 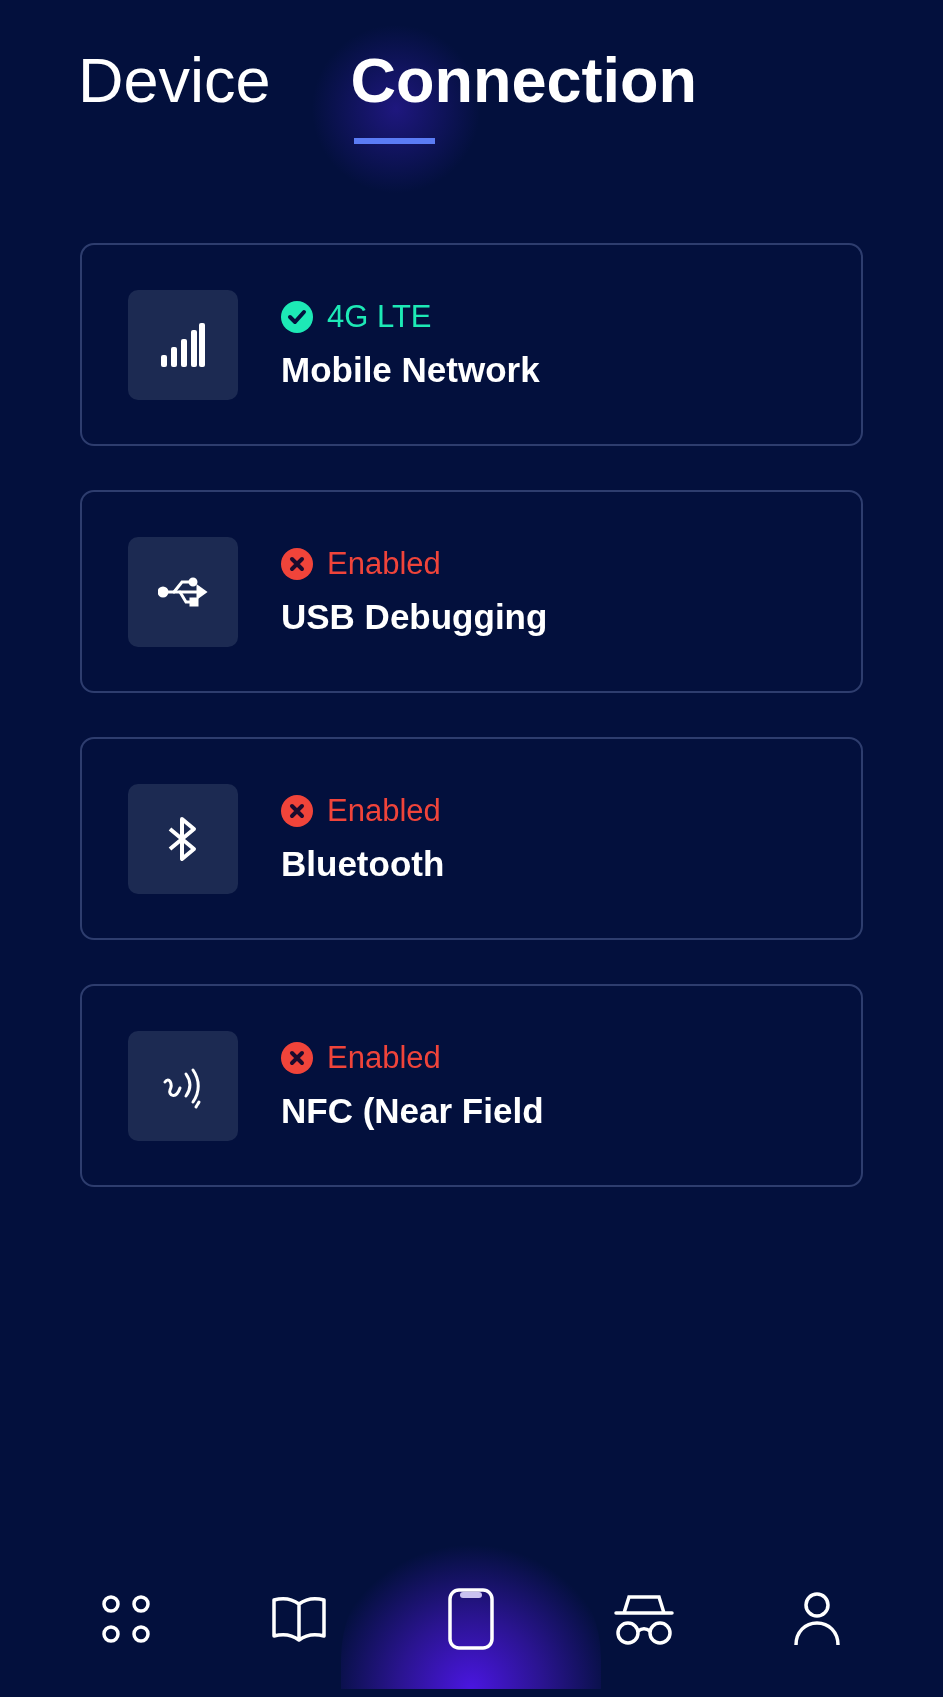 What do you see at coordinates (412, 1110) in the screenshot?
I see `connection-title: NFC (Near Field` at bounding box center [412, 1110].